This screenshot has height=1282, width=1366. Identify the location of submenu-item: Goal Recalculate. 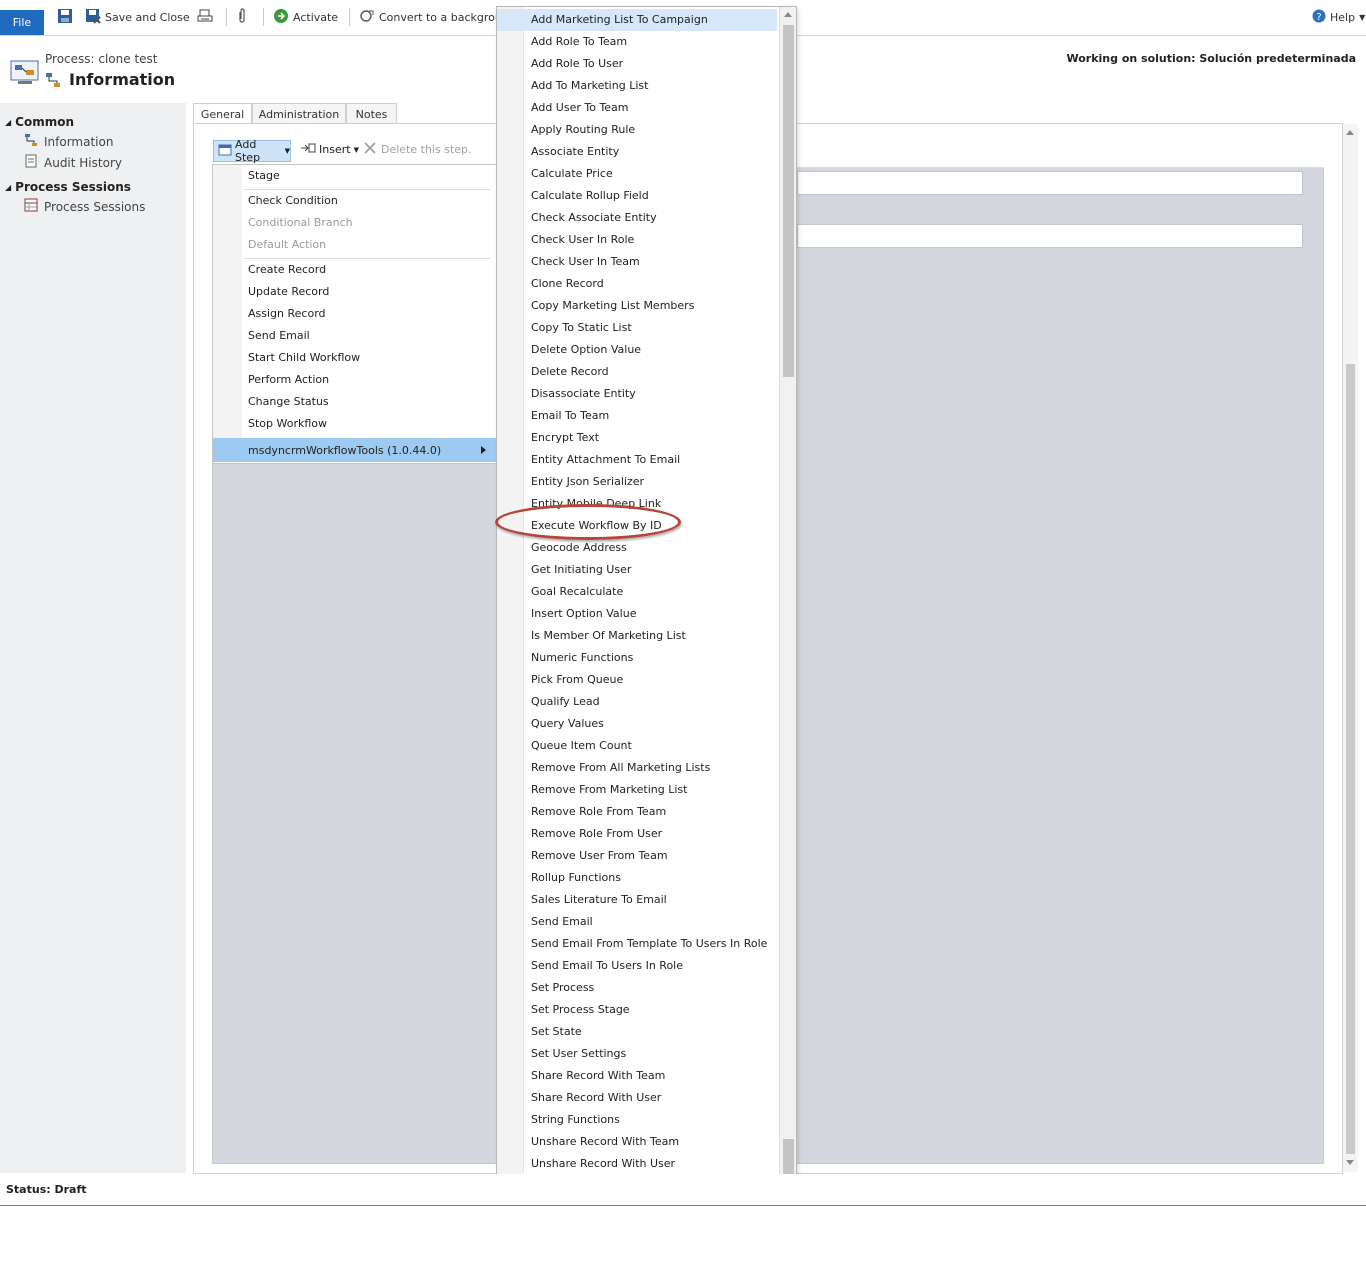
(637, 592).